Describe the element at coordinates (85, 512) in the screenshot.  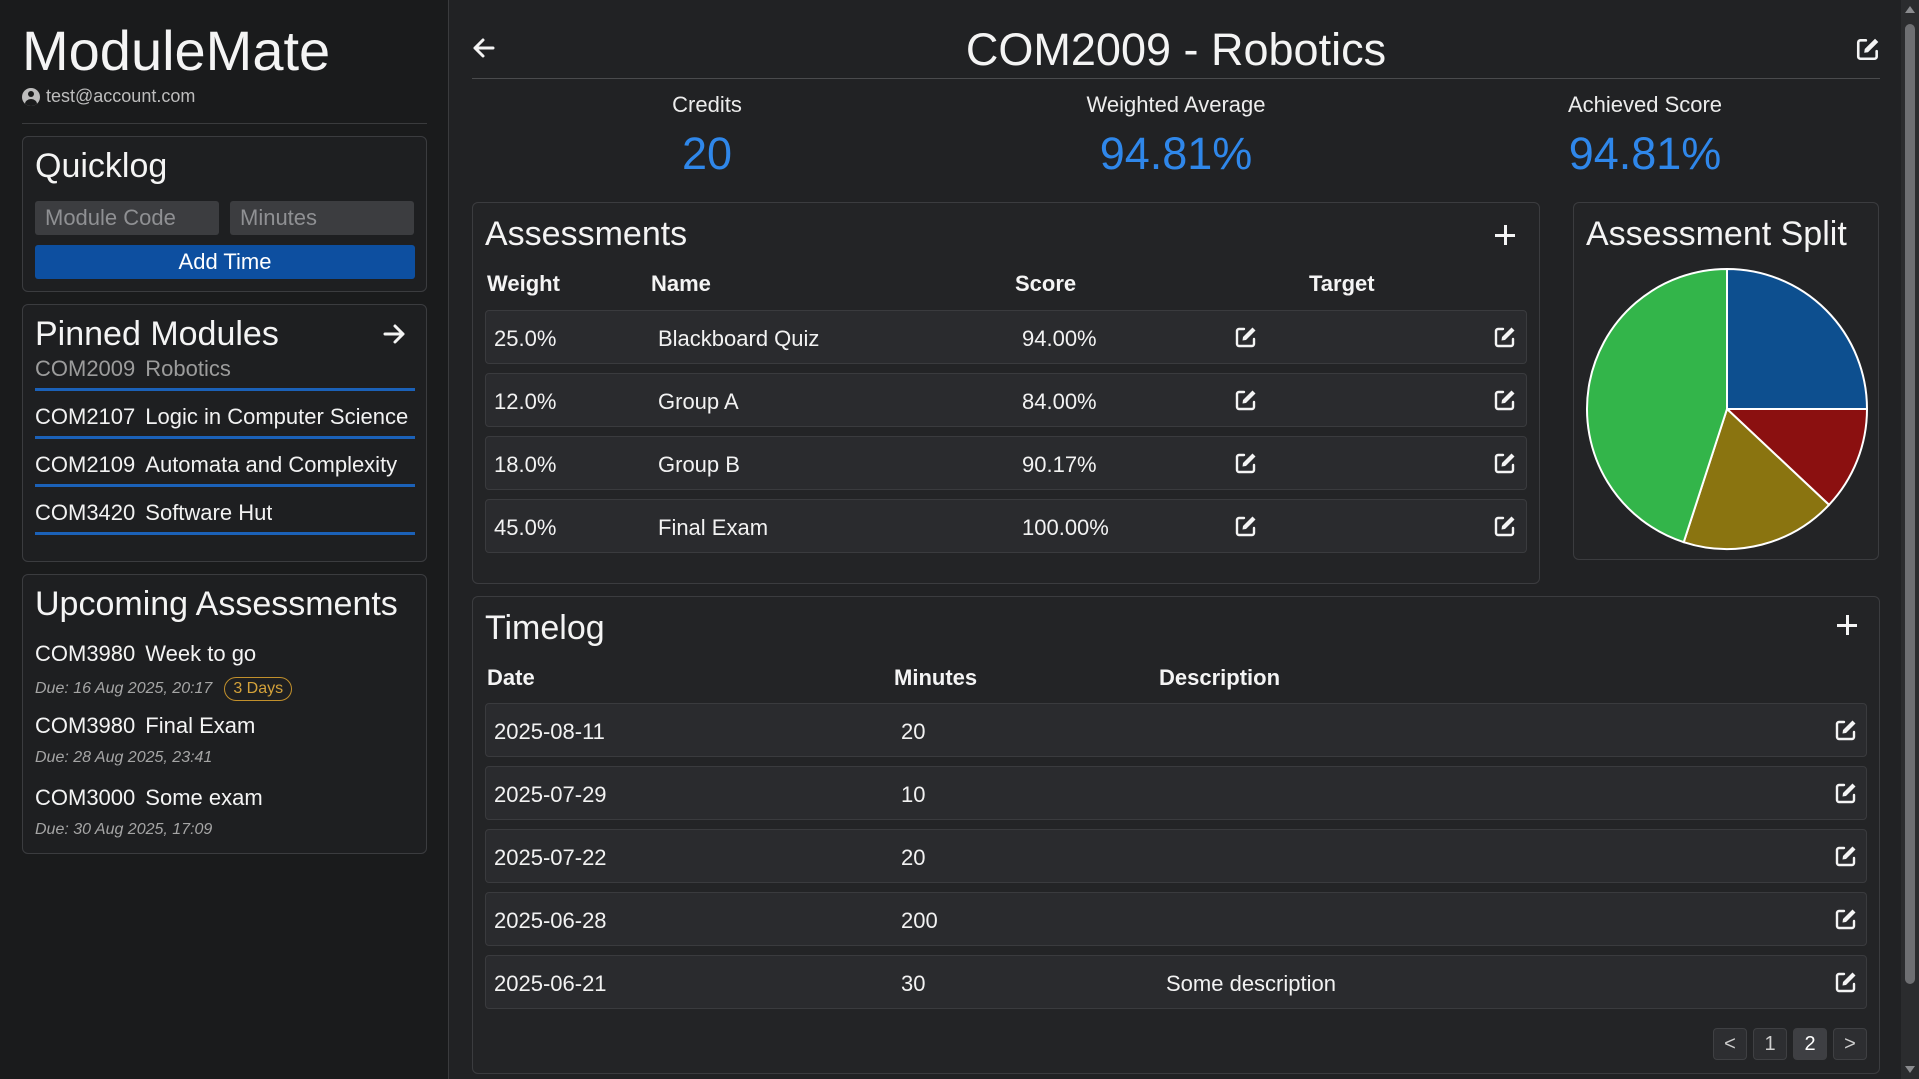
I see `module-code: COM3420` at that location.